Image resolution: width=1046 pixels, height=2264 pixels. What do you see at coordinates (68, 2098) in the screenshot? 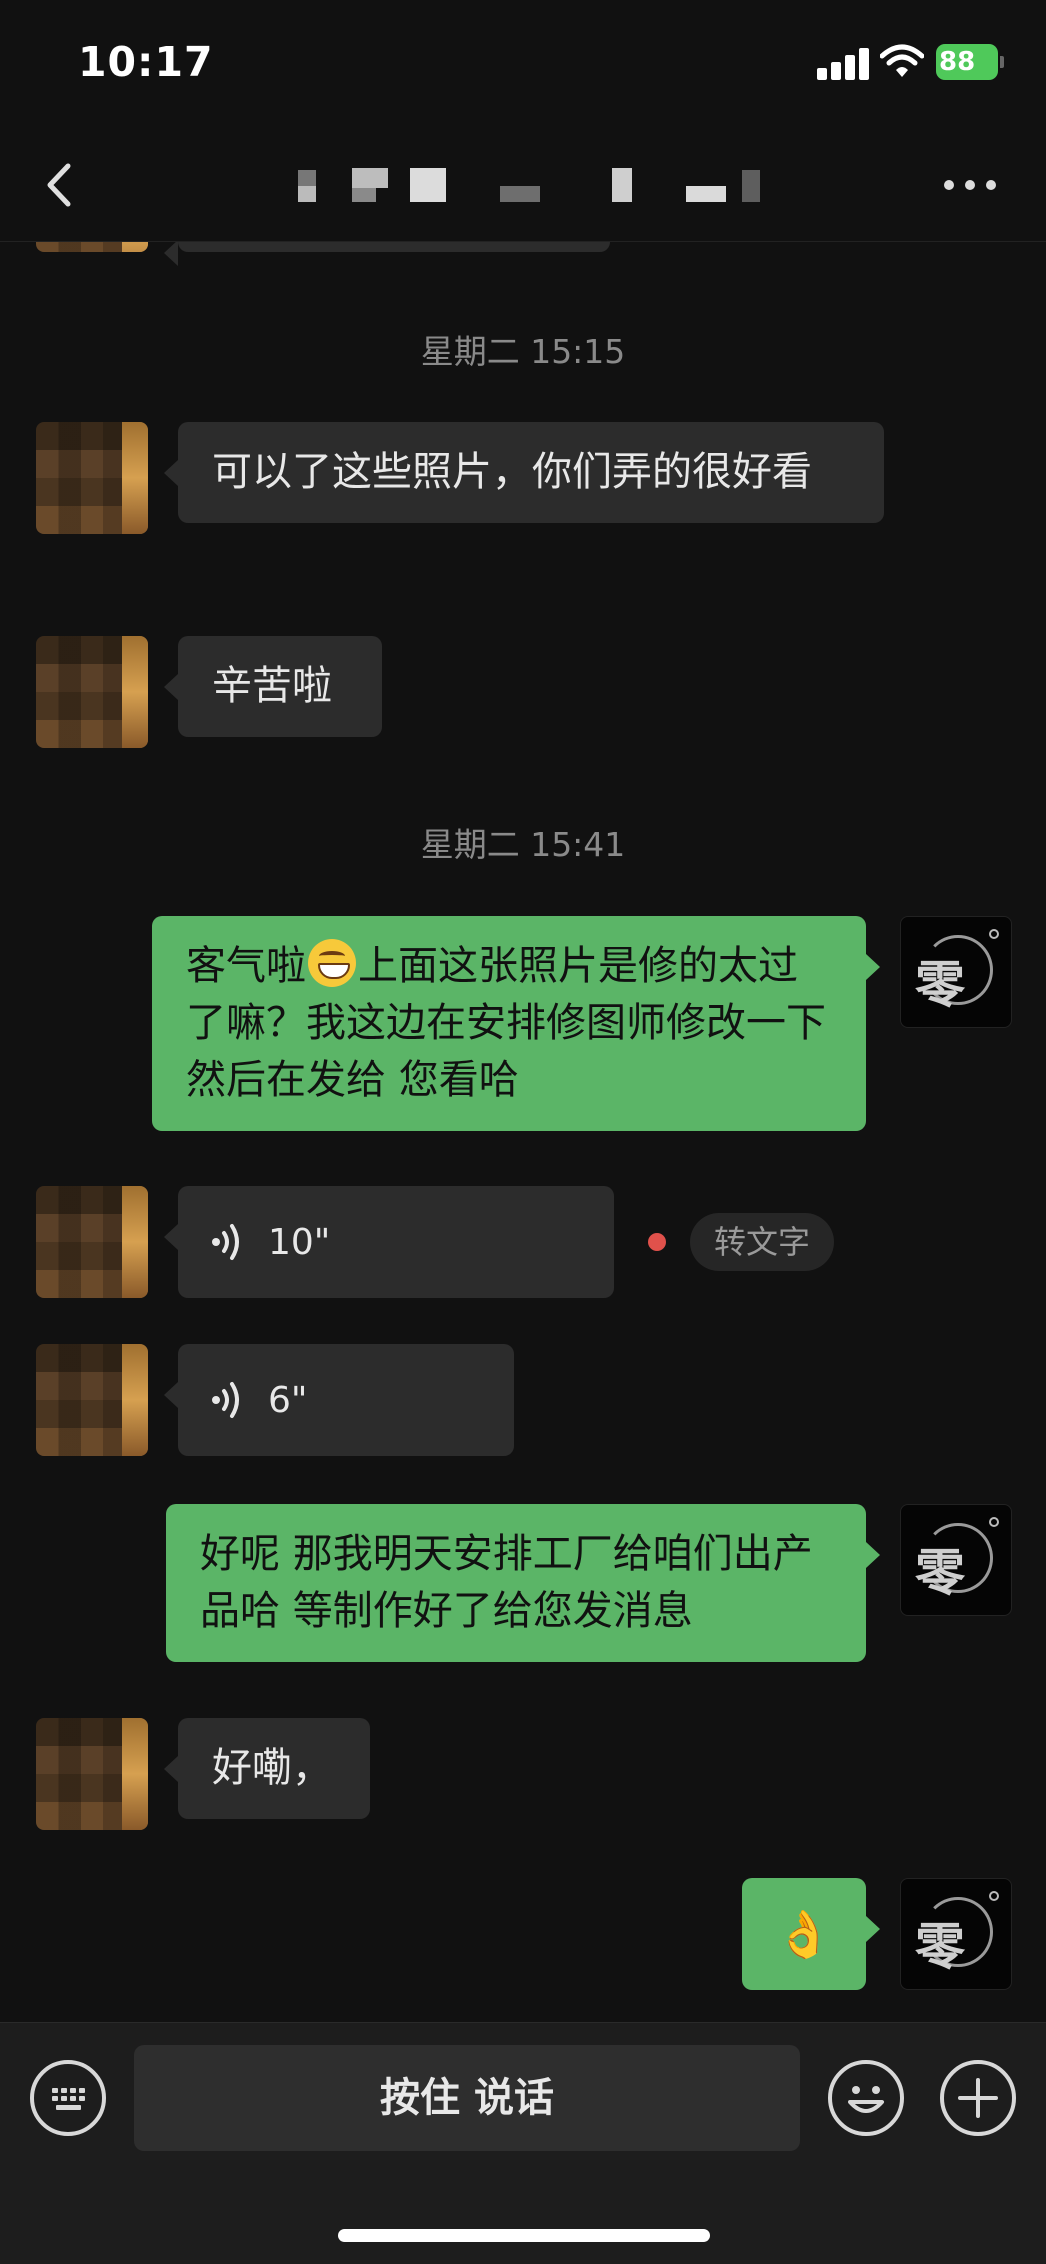
I see `keyboard-icon` at bounding box center [68, 2098].